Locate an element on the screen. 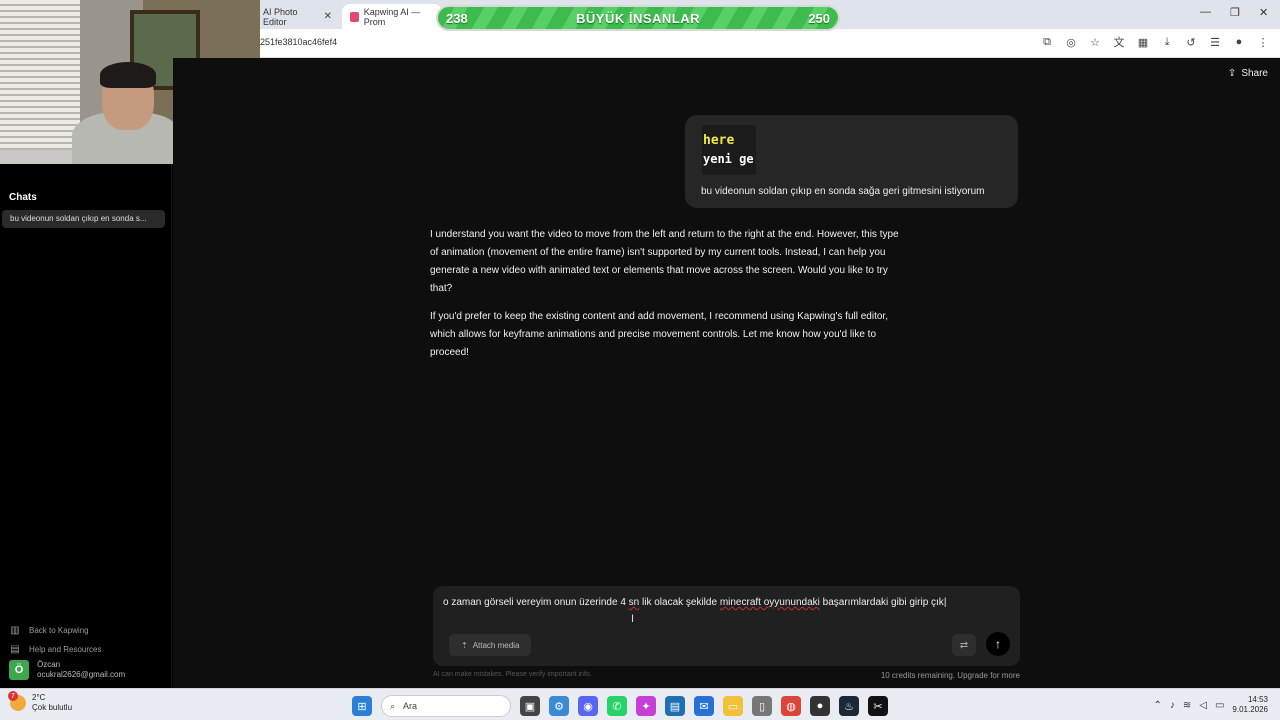 The height and width of the screenshot is (720, 1280). arrow-up-icon: ↑ is located at coordinates (998, 644).